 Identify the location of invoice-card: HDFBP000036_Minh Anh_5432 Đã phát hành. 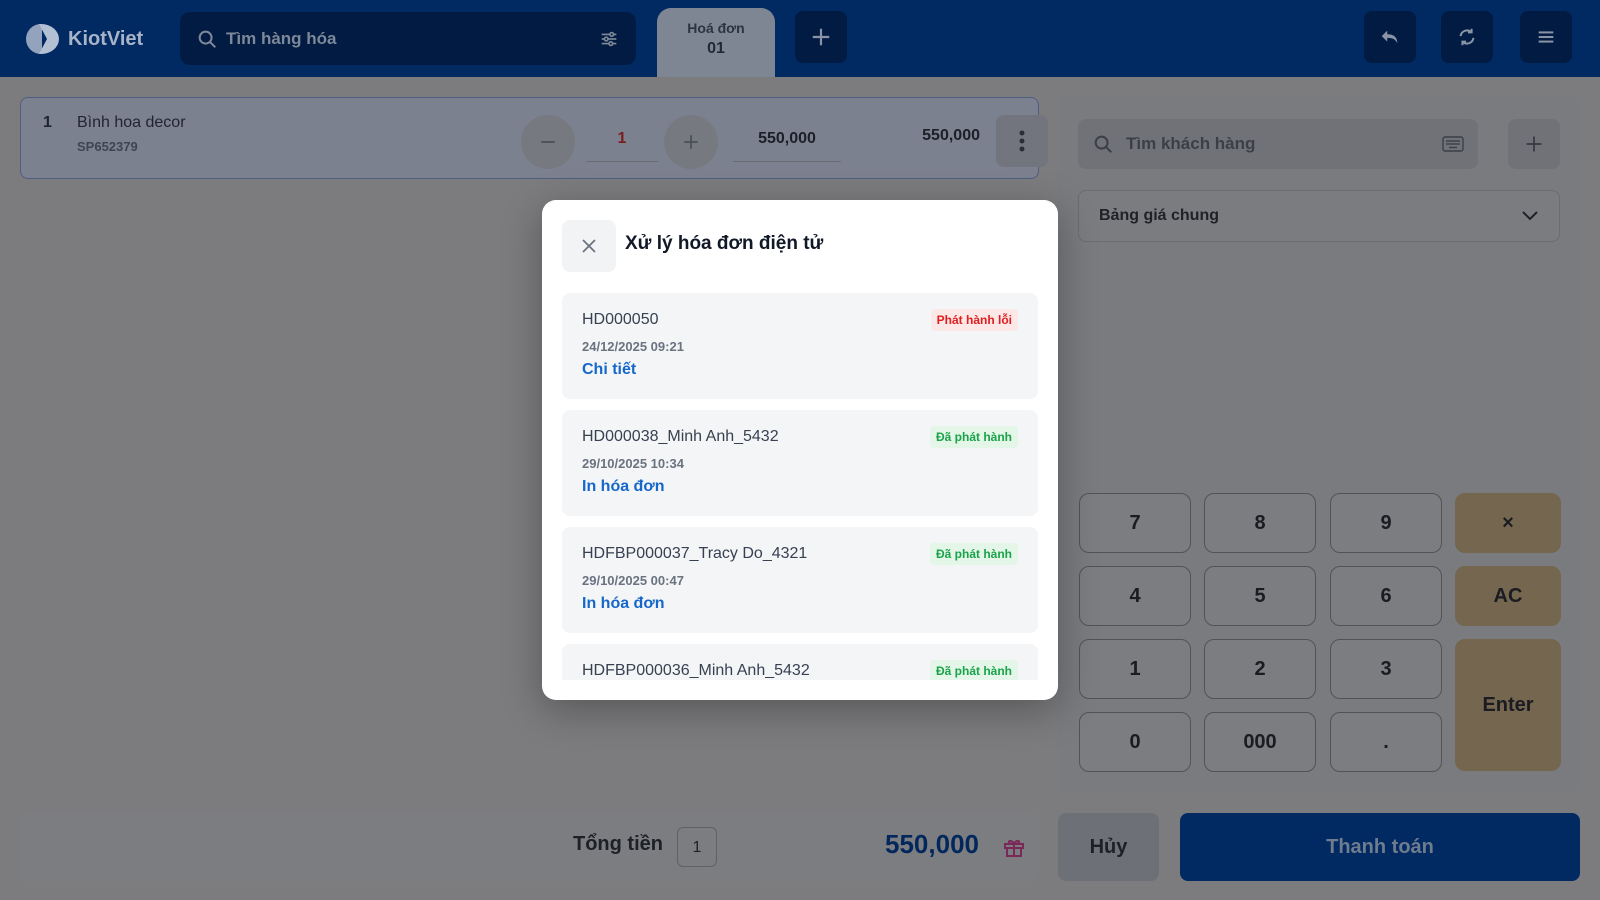
(800, 662).